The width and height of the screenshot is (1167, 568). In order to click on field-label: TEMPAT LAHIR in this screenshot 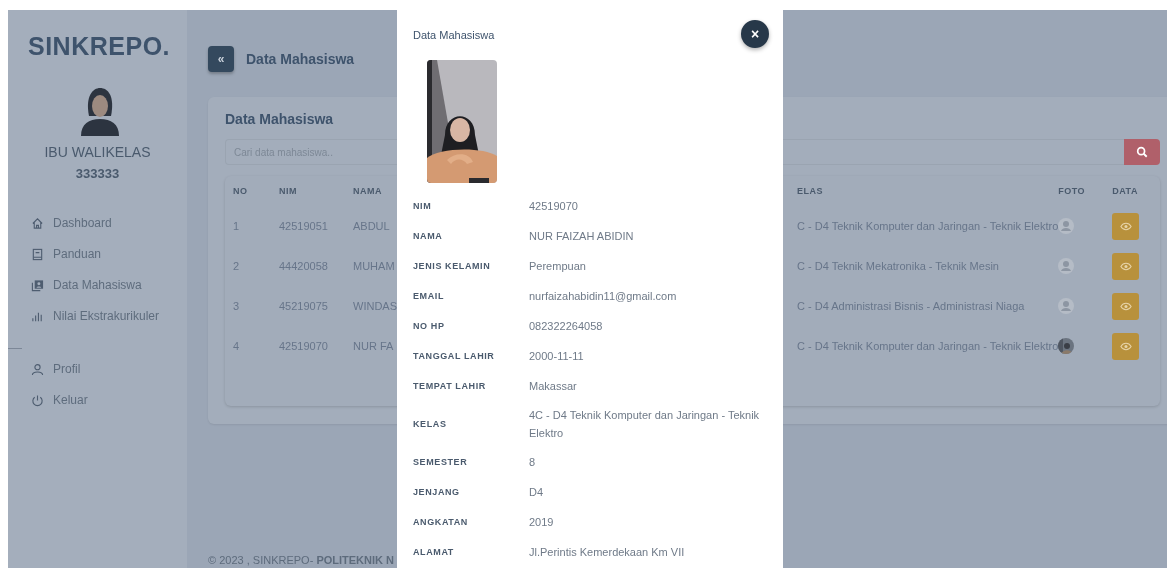, I will do `click(450, 386)`.